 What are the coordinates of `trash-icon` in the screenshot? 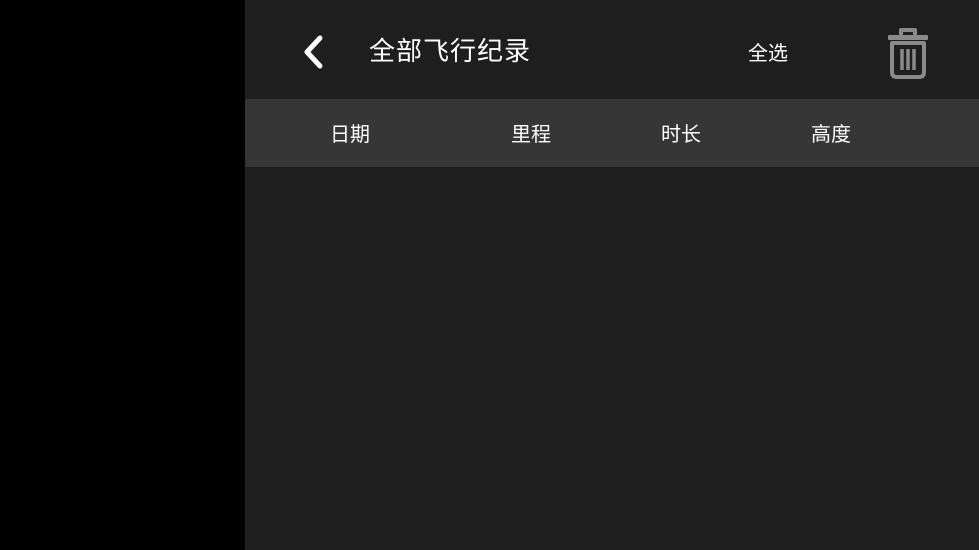 It's located at (908, 53).